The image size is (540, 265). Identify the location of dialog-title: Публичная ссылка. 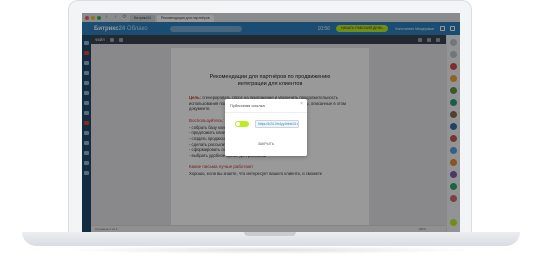
(247, 105).